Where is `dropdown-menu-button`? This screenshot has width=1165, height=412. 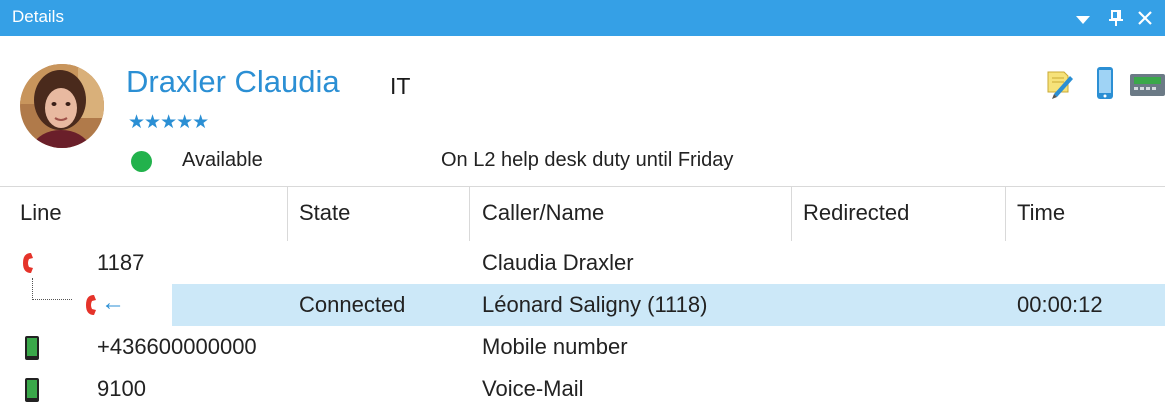 dropdown-menu-button is located at coordinates (1083, 18).